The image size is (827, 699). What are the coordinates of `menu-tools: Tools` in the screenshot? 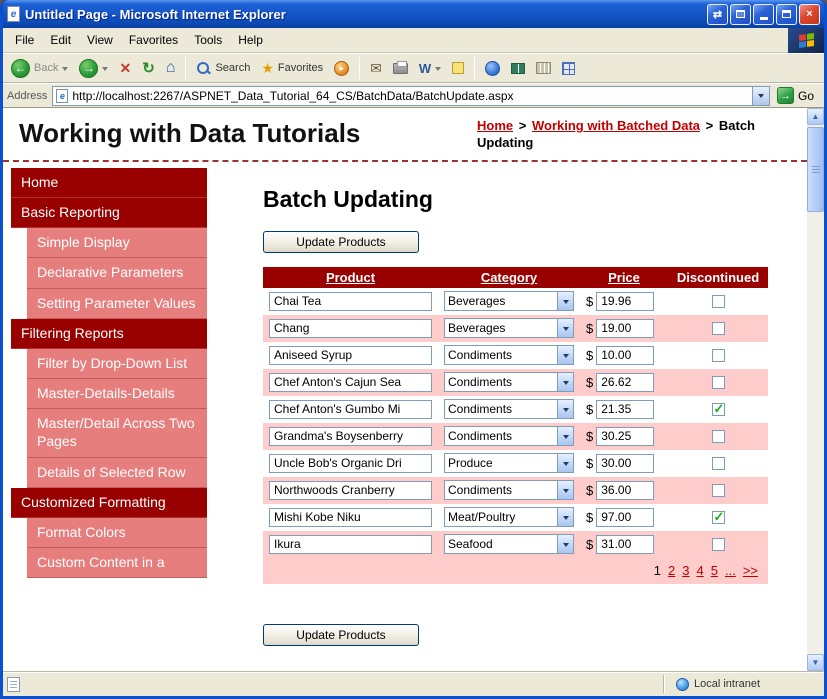 It's located at (208, 40).